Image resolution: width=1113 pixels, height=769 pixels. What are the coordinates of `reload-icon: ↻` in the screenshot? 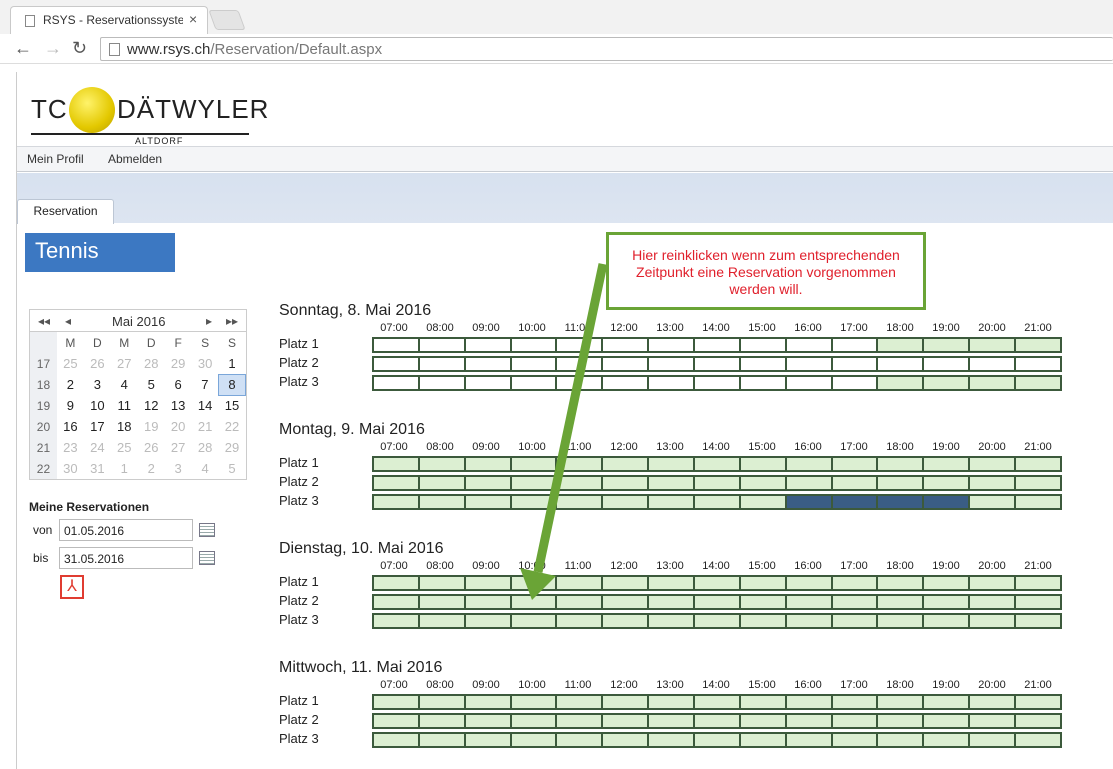 It's located at (79, 48).